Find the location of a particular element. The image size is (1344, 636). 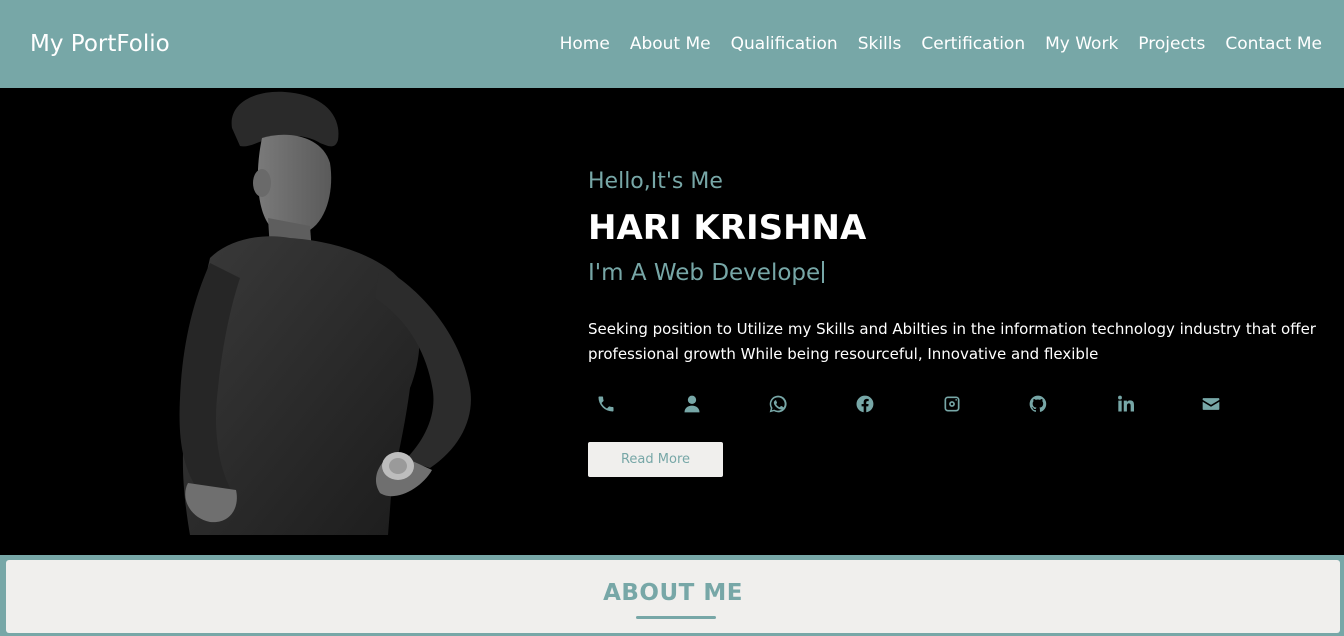

about-title: ABOUT ME is located at coordinates (673, 593).